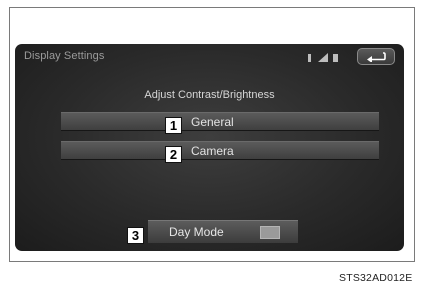 Image resolution: width=422 pixels, height=290 pixels. What do you see at coordinates (270, 232) in the screenshot?
I see `day-mode-indicator` at bounding box center [270, 232].